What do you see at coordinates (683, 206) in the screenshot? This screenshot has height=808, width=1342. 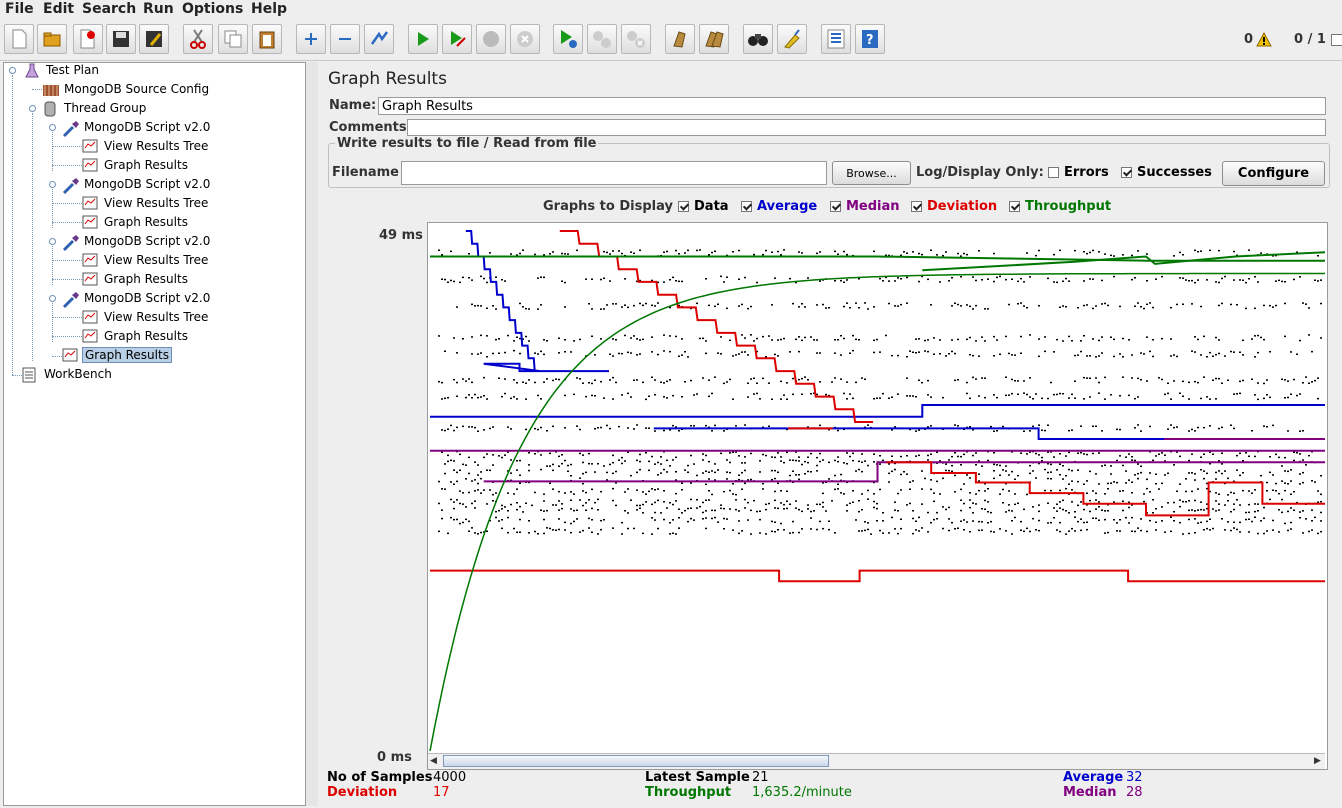 I see `data-checkbox-box` at bounding box center [683, 206].